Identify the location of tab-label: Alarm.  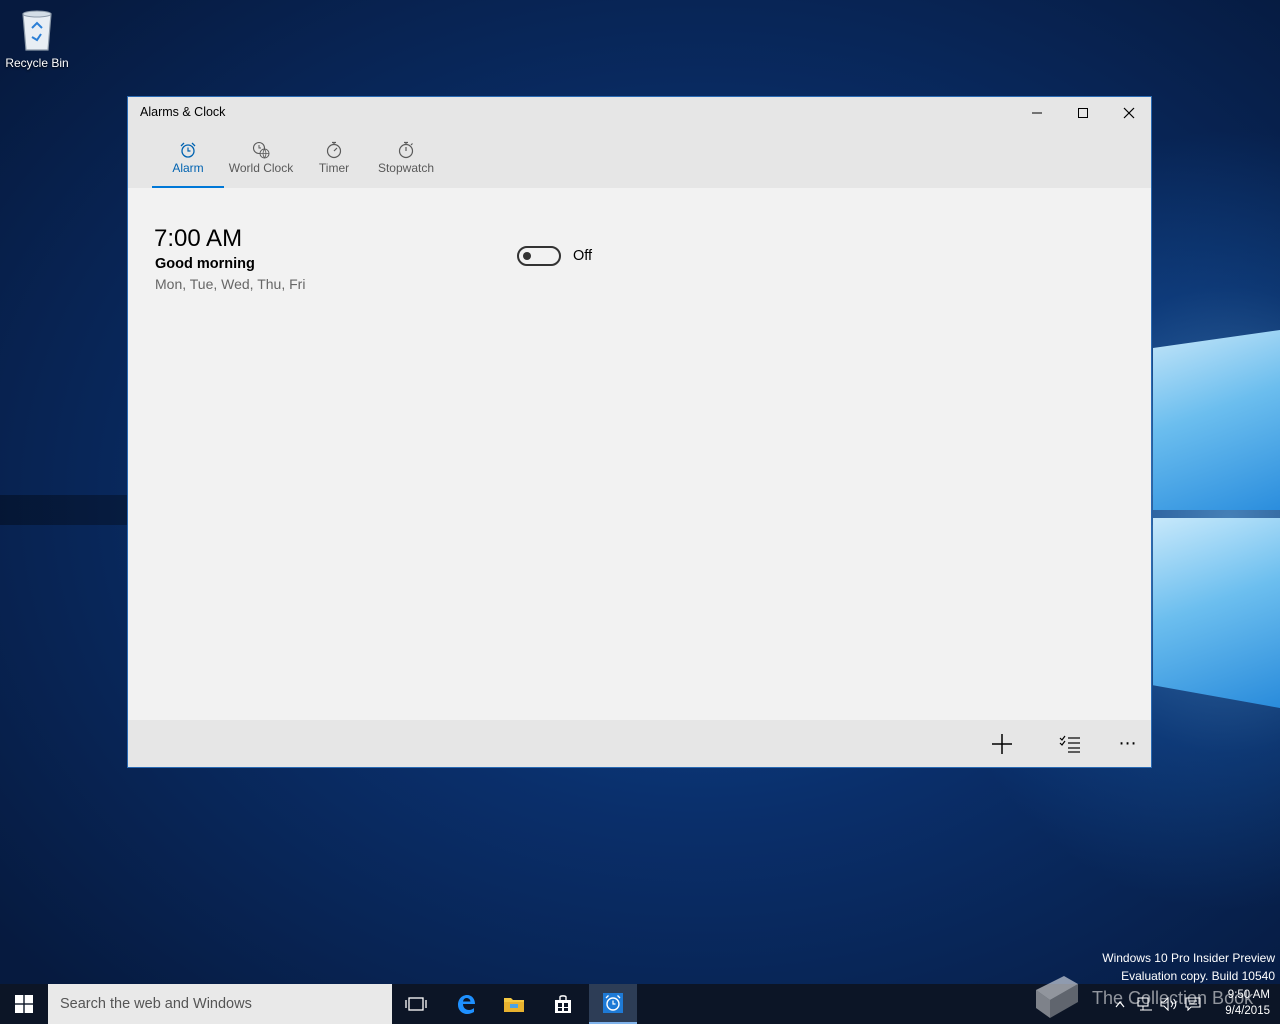
(188, 168).